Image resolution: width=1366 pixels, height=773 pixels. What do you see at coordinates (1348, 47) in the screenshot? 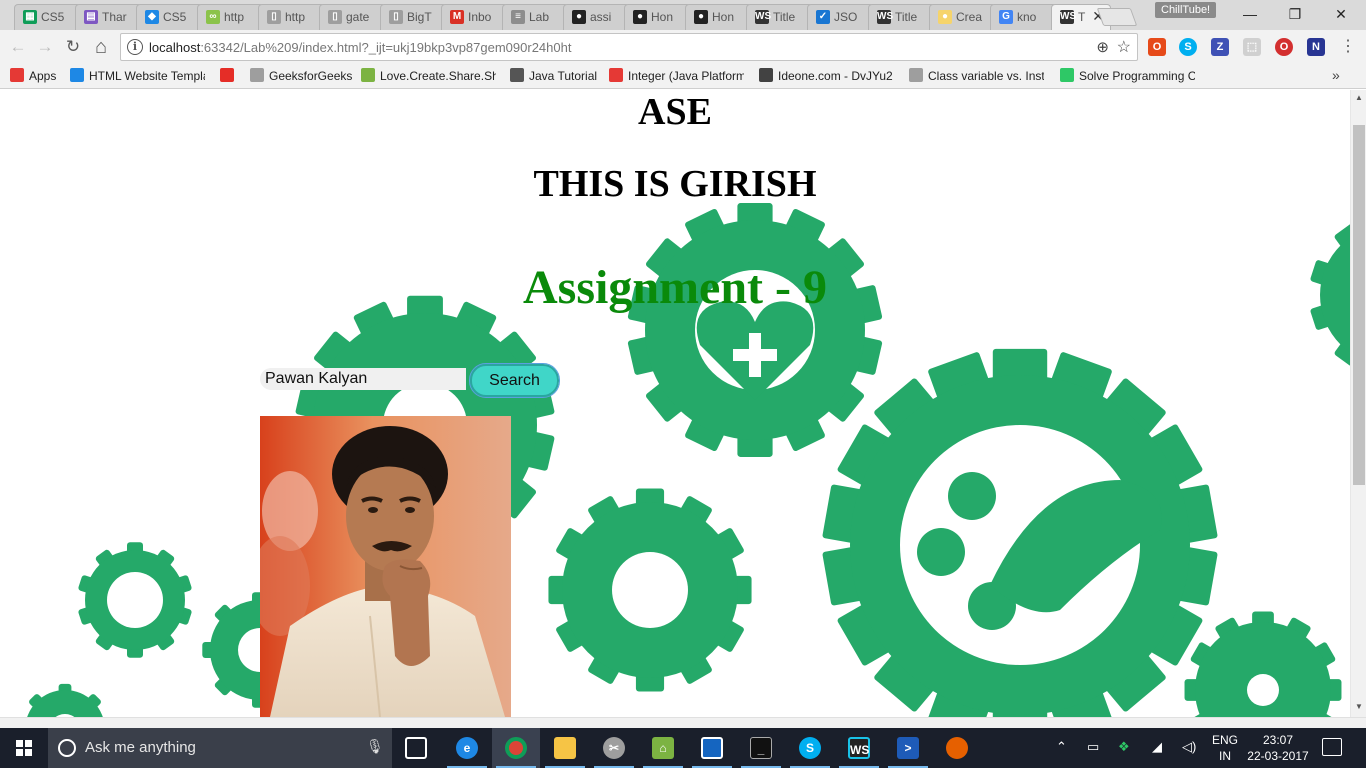
I see `chrome-menu-icon: ⋮` at bounding box center [1348, 47].